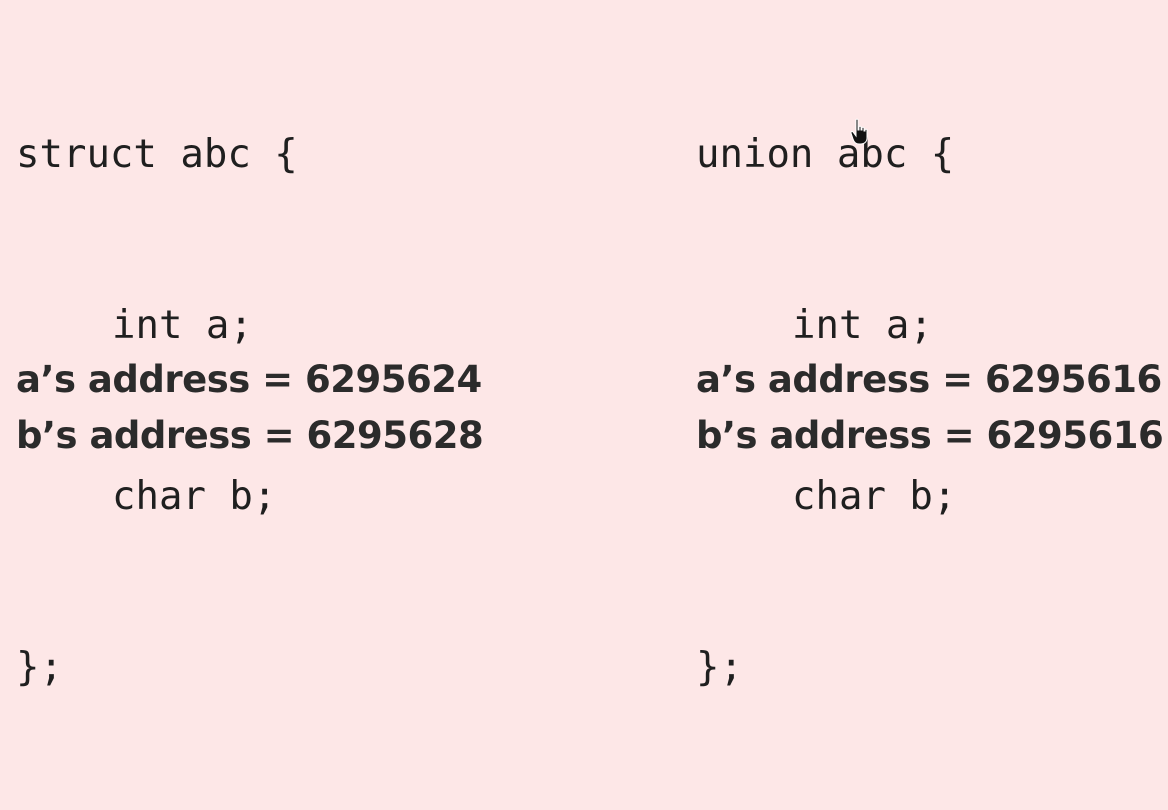 This screenshot has height=810, width=1168. Describe the element at coordinates (249, 379) in the screenshot. I see `struct-a-address: a’s address = 6295624` at that location.